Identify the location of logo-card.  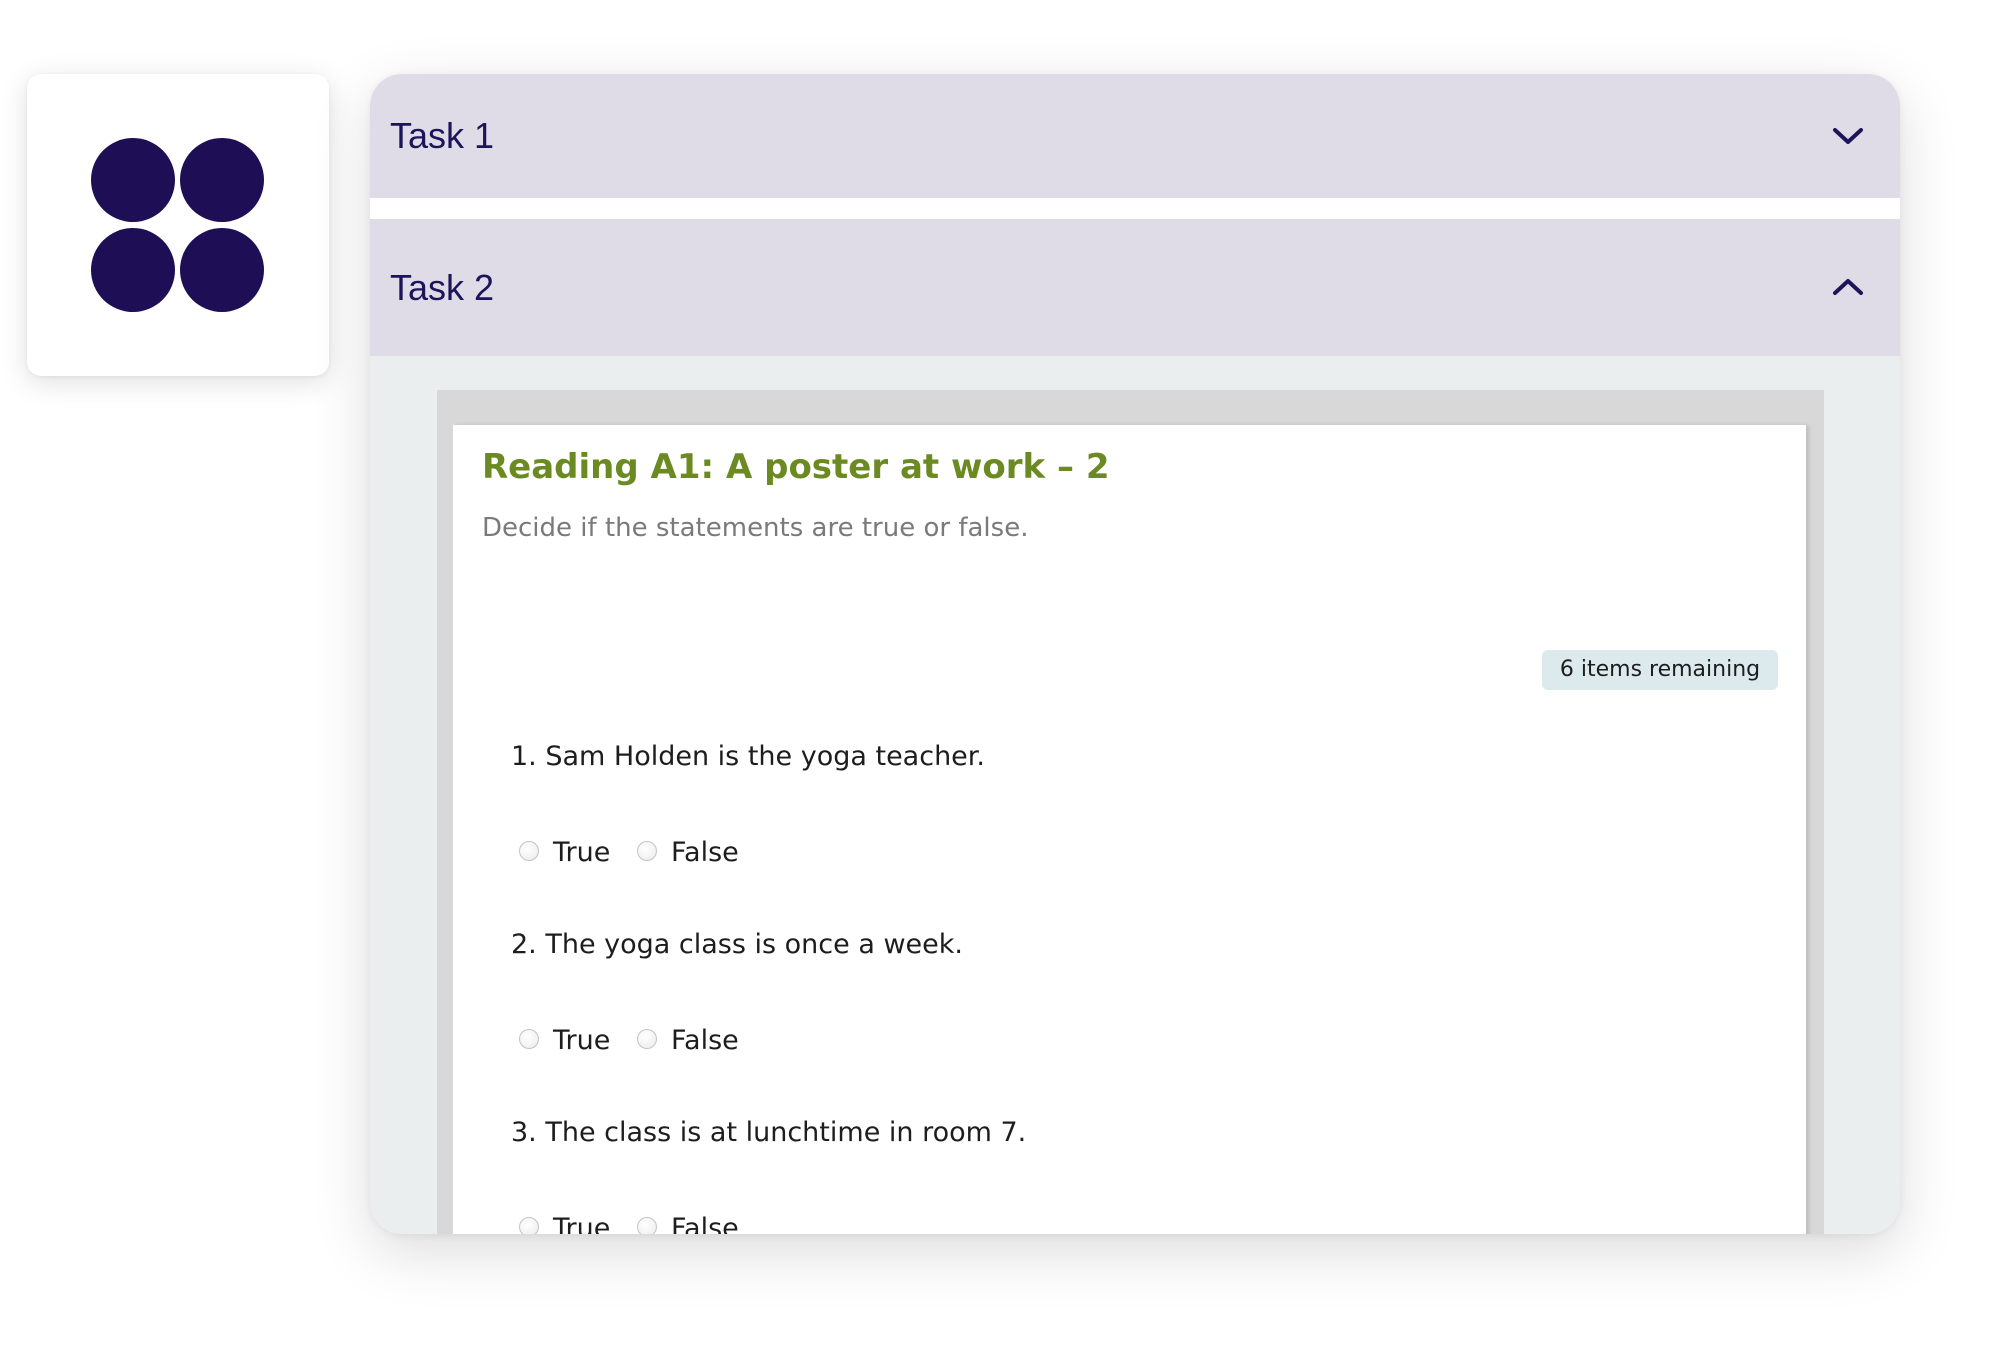
(178, 225).